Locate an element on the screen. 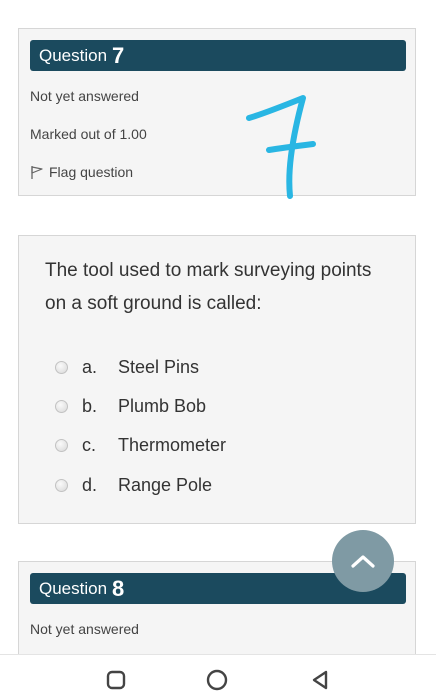 The height and width of the screenshot is (700, 436). recents-button is located at coordinates (116, 680).